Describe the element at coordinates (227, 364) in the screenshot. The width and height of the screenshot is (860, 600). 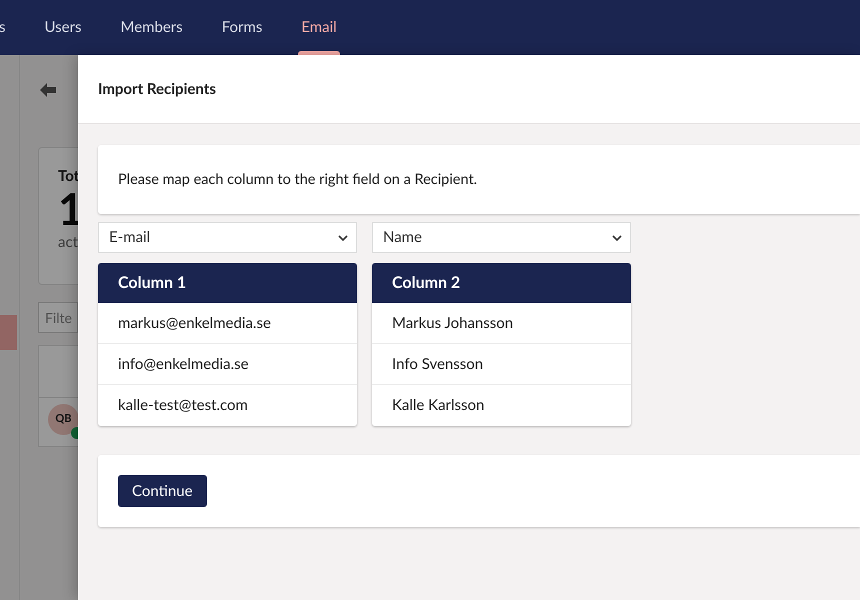
I see `table-cell: info@enkelmedia.se` at that location.